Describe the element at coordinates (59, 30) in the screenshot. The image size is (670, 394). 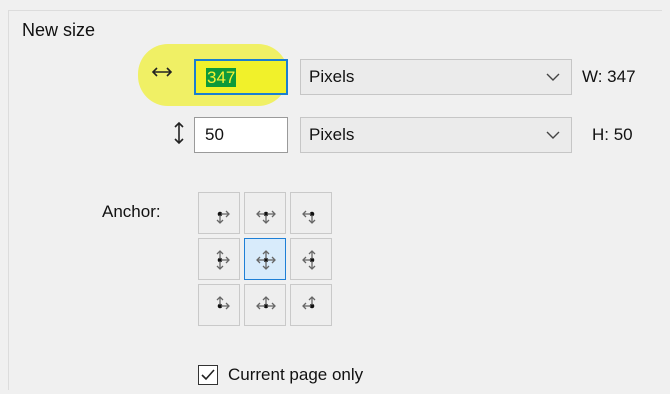
I see `group-title: New size` at that location.